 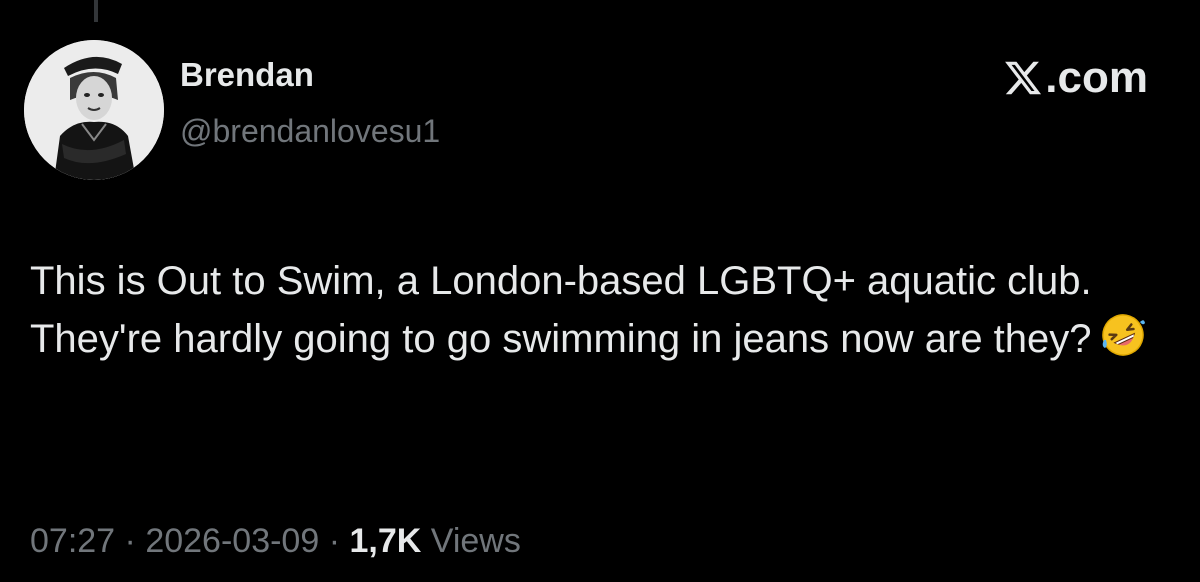 I want to click on views-count: 1,7K, so click(x=385, y=541).